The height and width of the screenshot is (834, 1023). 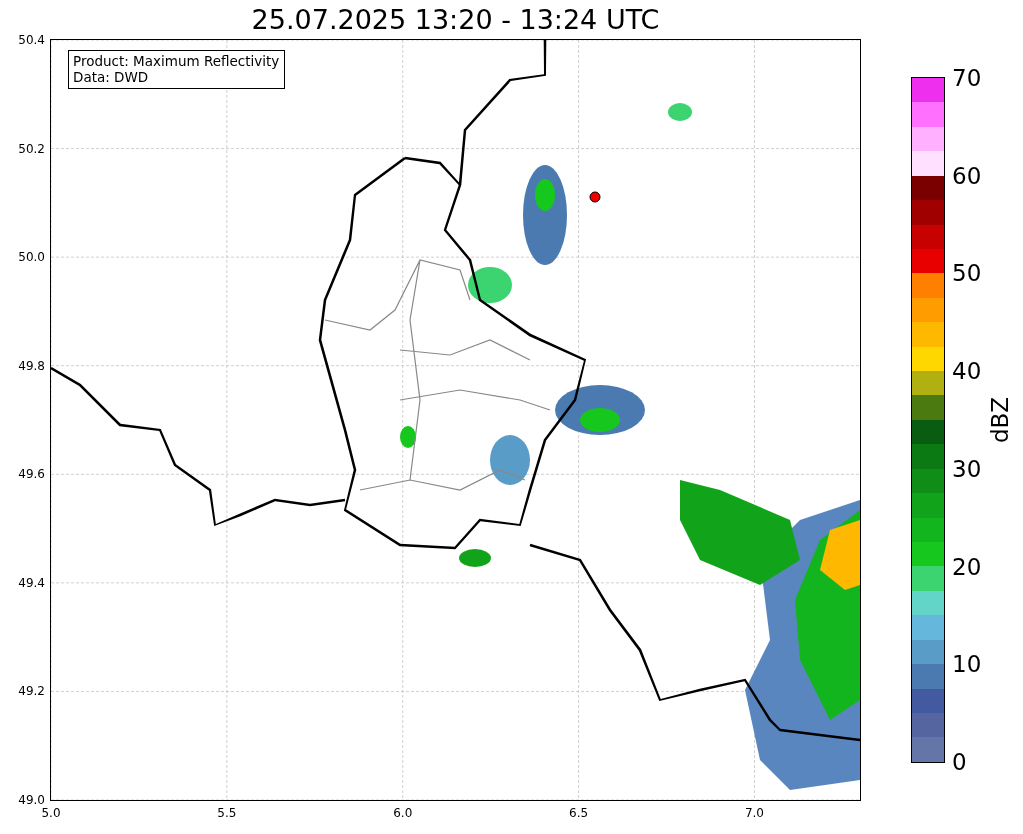 What do you see at coordinates (31, 148) in the screenshot?
I see `axis-tick-label: 50.2` at bounding box center [31, 148].